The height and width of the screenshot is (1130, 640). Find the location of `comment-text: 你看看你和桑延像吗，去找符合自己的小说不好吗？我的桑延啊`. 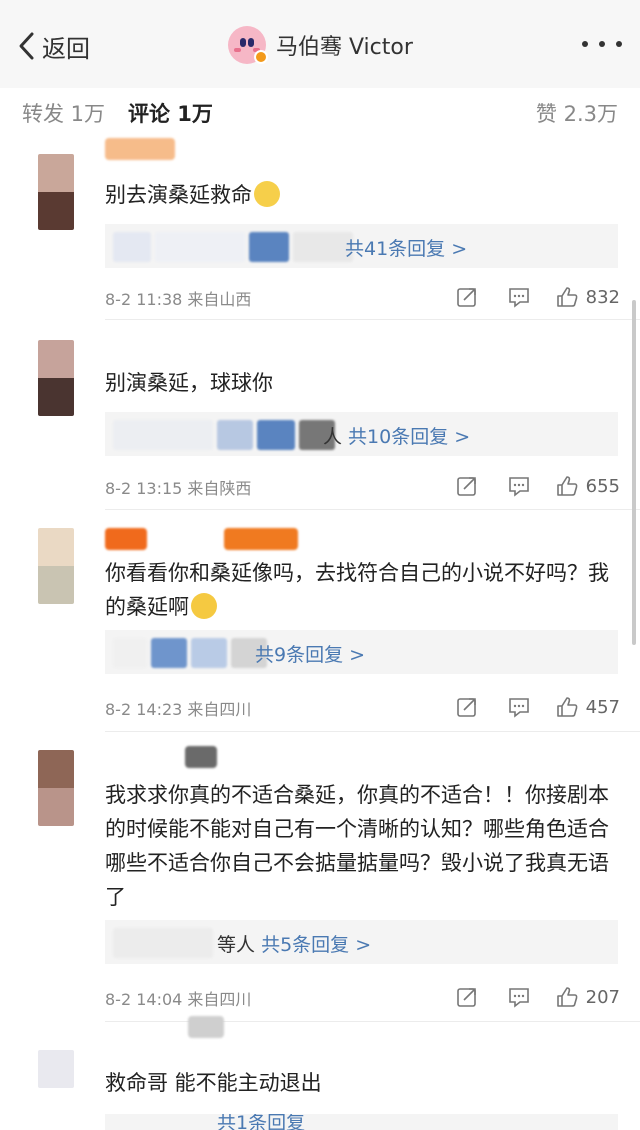

comment-text: 你看看你和桑延像吗，去找符合自己的小说不好吗？我的桑延啊 is located at coordinates (357, 590).